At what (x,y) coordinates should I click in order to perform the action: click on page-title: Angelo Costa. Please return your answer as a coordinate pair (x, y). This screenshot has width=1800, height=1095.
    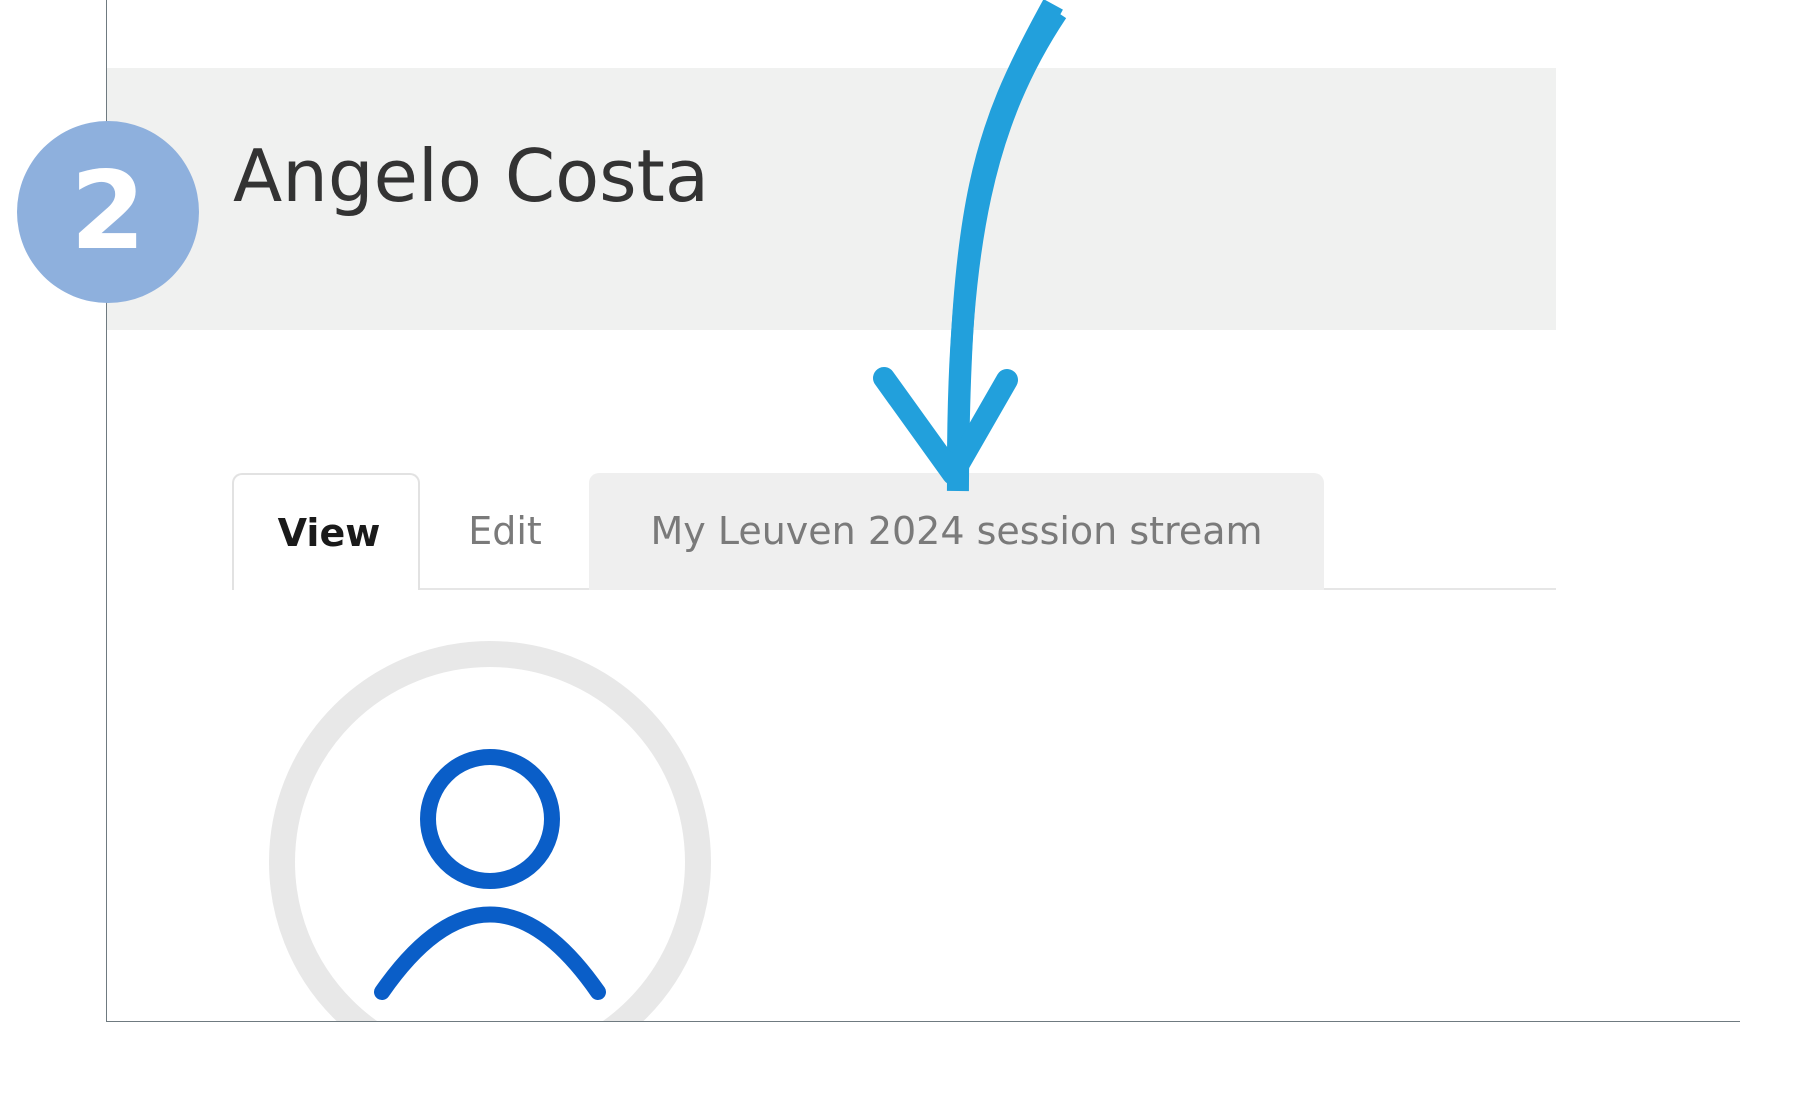
    Looking at the image, I should click on (471, 176).